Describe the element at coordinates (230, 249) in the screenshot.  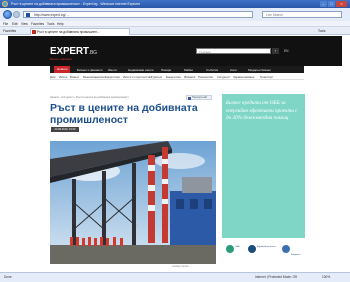
I see `ubb-logo-icon` at that location.